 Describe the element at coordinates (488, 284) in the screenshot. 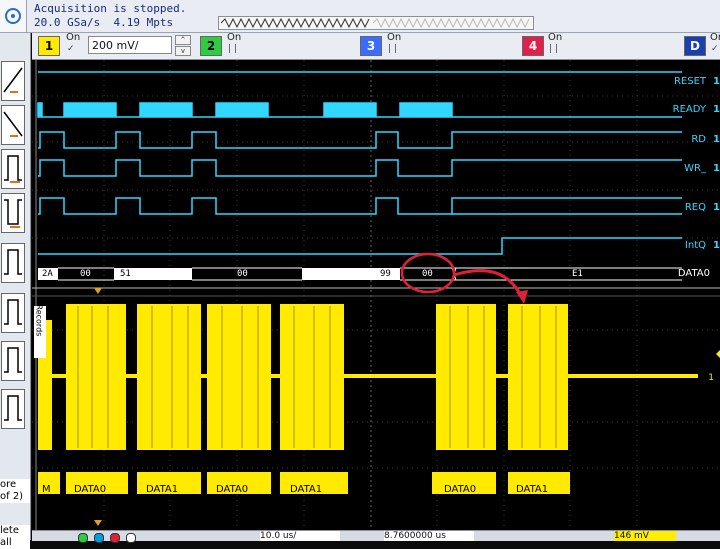

I see `highlight-arrow` at that location.